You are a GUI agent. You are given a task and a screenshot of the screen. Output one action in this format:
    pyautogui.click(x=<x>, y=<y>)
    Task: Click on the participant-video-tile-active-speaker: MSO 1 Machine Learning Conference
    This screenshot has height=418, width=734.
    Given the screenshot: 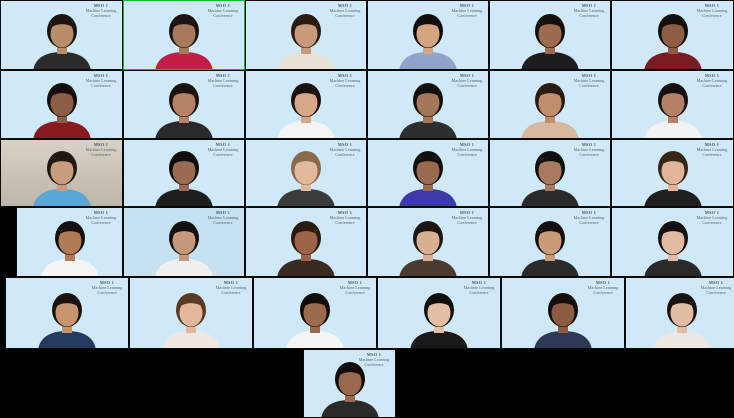 What is the action you would take?
    pyautogui.click(x=184, y=35)
    